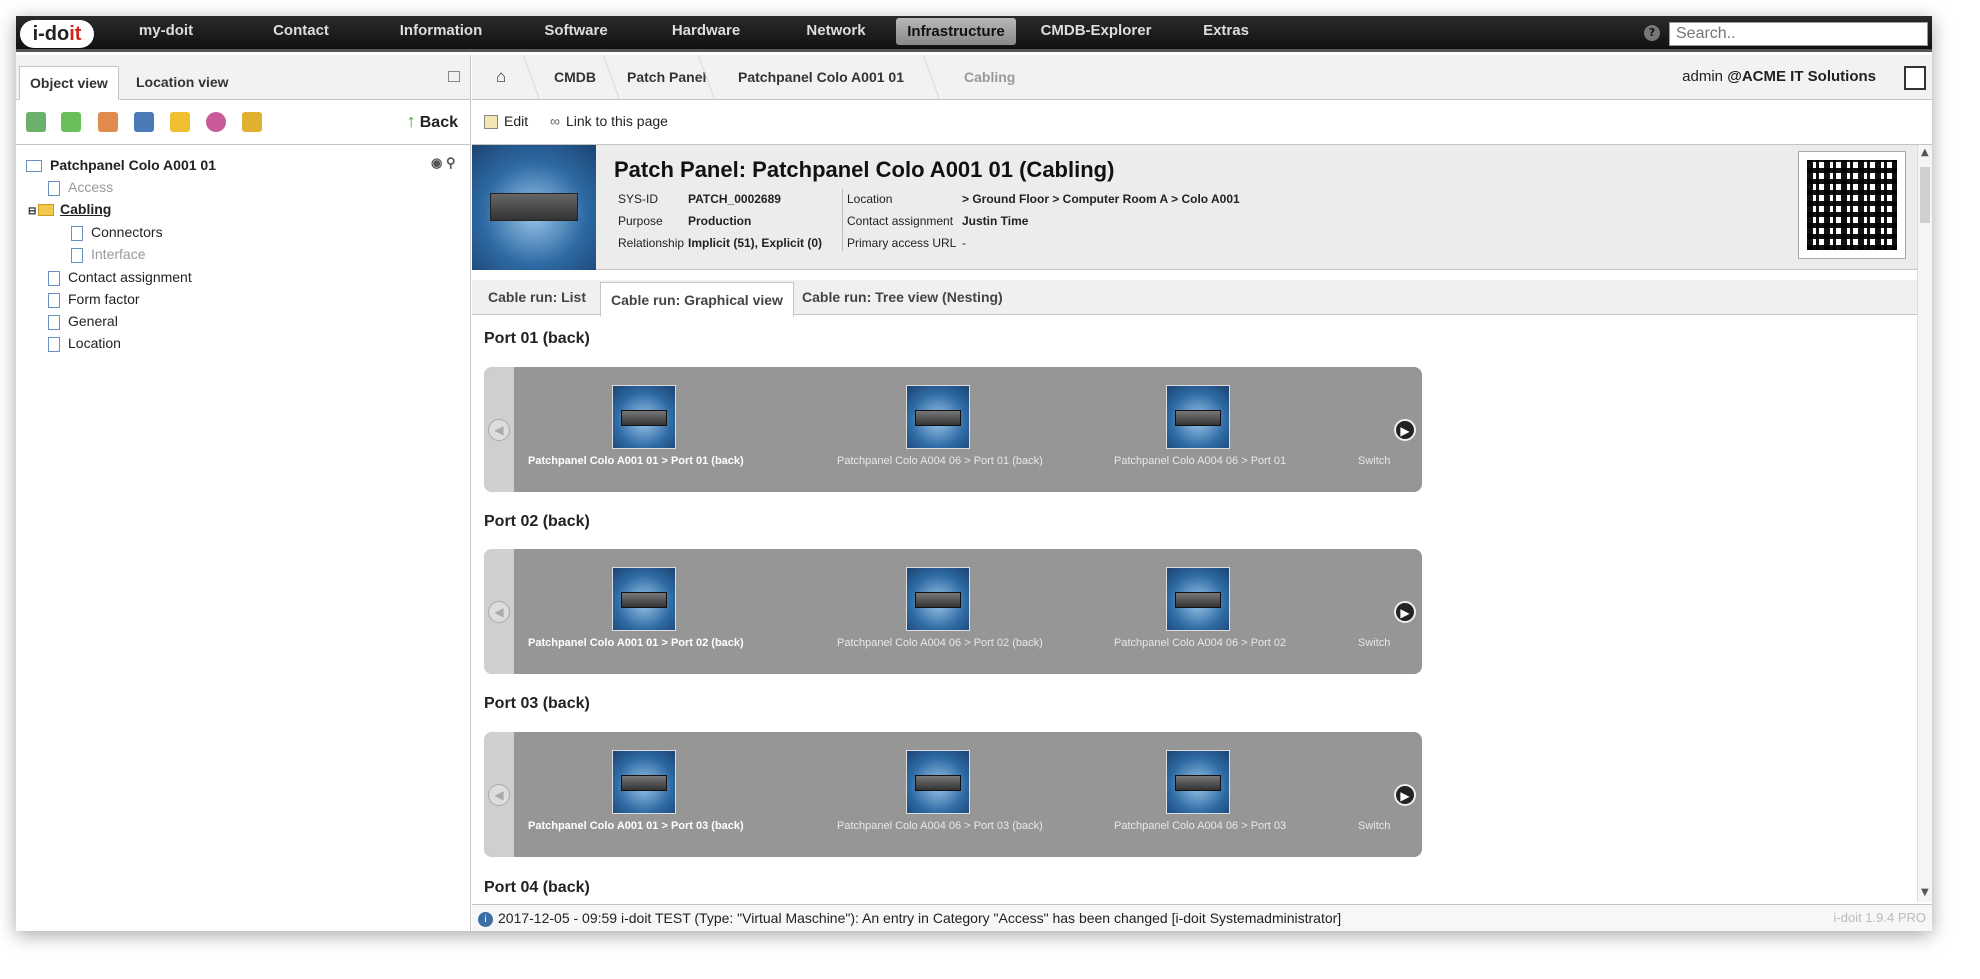 The height and width of the screenshot is (979, 1980). What do you see at coordinates (108, 122) in the screenshot?
I see `report-icon` at bounding box center [108, 122].